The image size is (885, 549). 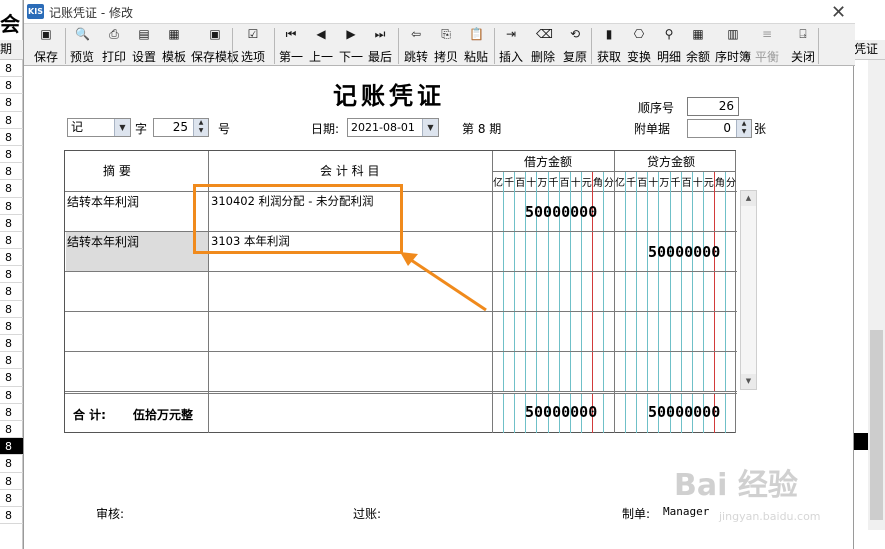 I want to click on toolbar-button-prev: ◀ 上一, so click(x=321, y=46).